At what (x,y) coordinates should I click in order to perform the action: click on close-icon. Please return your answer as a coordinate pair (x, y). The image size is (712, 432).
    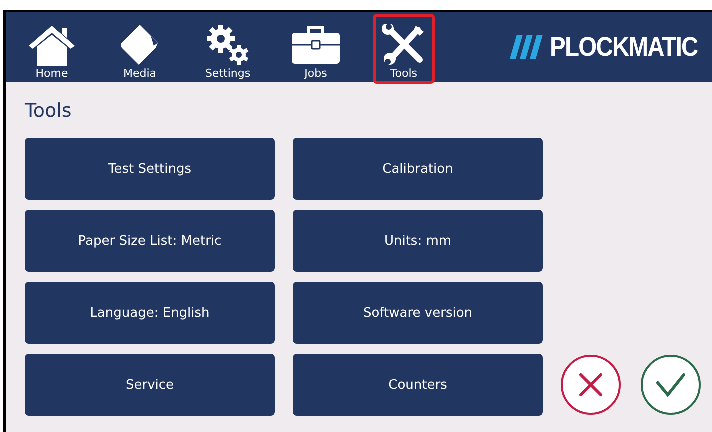
    Looking at the image, I should click on (591, 385).